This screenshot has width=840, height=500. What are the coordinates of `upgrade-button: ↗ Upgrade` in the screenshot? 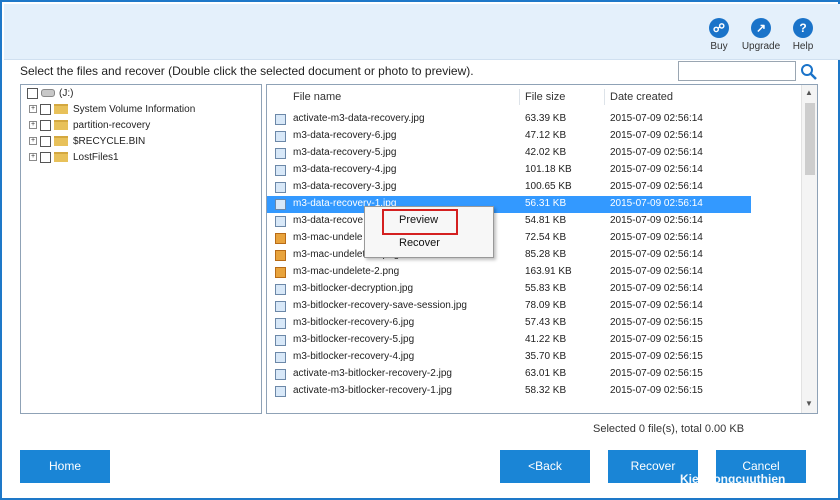 It's located at (761, 35).